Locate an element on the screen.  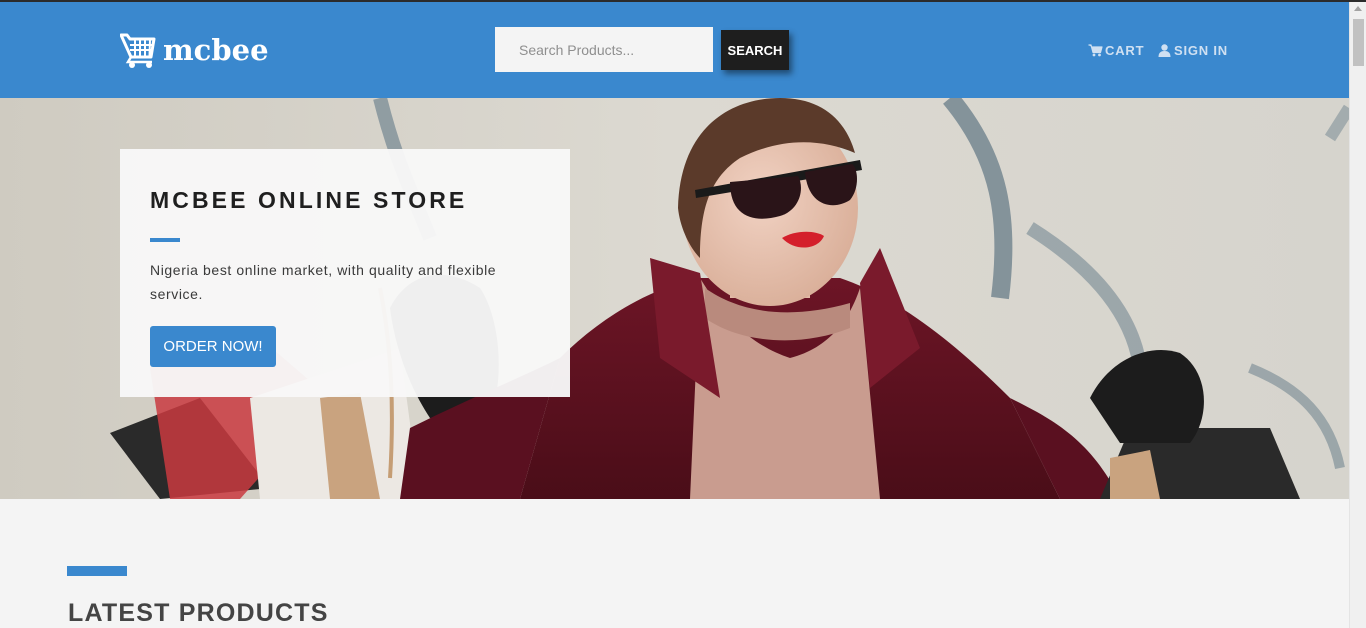
nav-cart-label: CART is located at coordinates (1125, 50).